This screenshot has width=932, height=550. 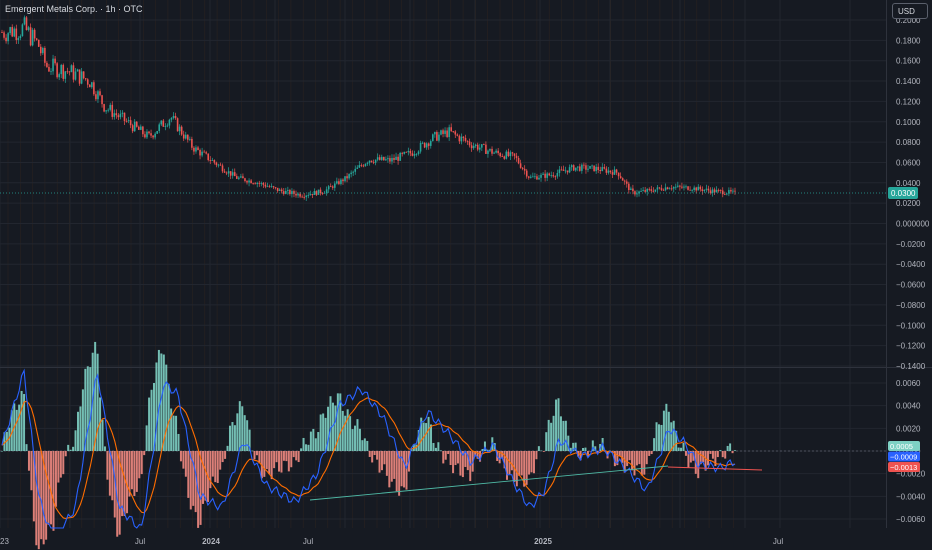 What do you see at coordinates (911, 519) in the screenshot?
I see `macd-tick-label: −0.0060` at bounding box center [911, 519].